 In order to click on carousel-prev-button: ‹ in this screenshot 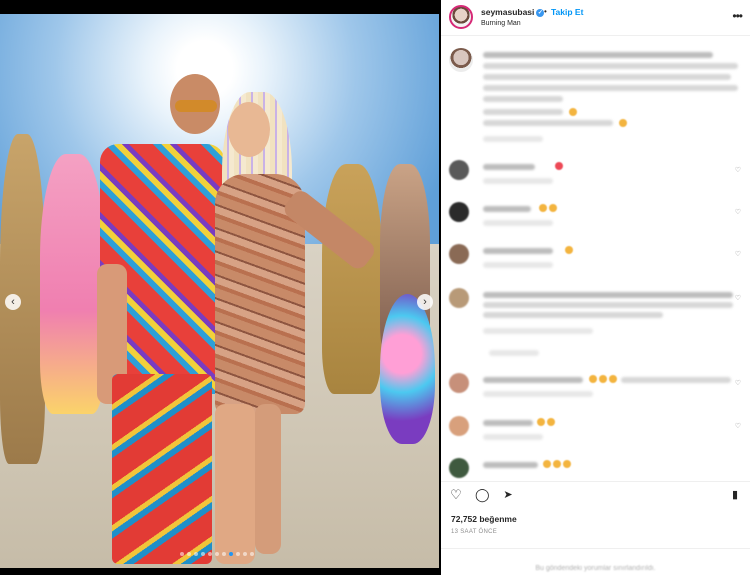, I will do `click(13, 302)`.